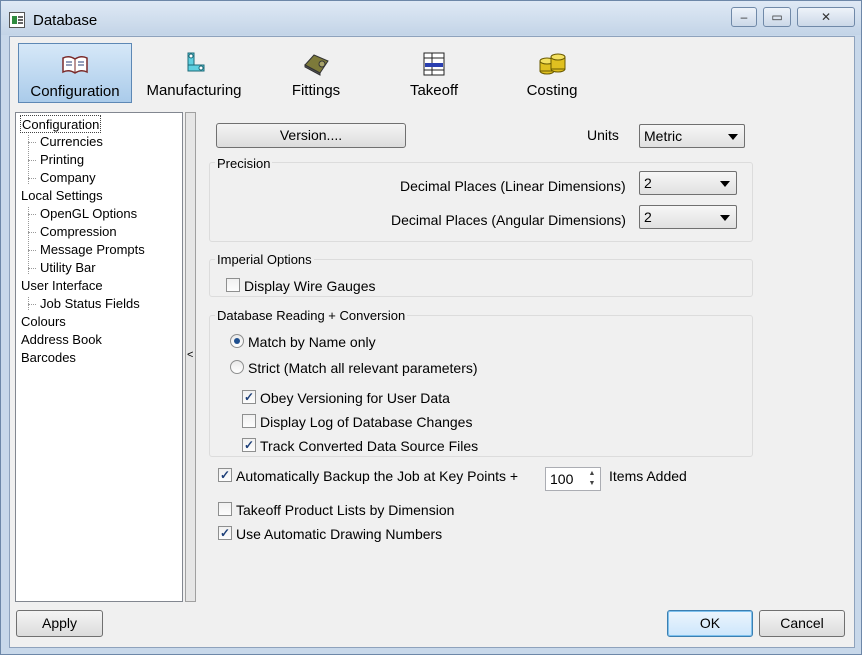 The image size is (862, 655). Describe the element at coordinates (311, 315) in the screenshot. I see `db-reading-title: Database Reading + Conversion` at that location.